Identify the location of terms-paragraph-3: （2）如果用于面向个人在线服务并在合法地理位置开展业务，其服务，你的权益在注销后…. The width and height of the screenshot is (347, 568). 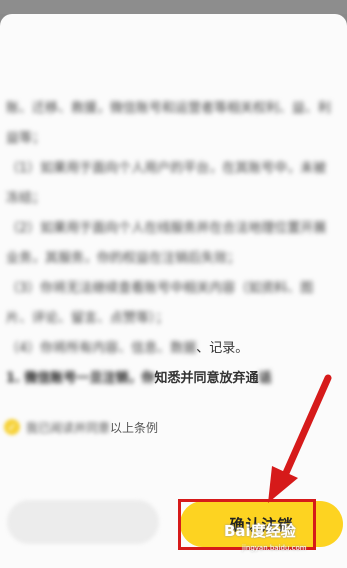
(166, 243).